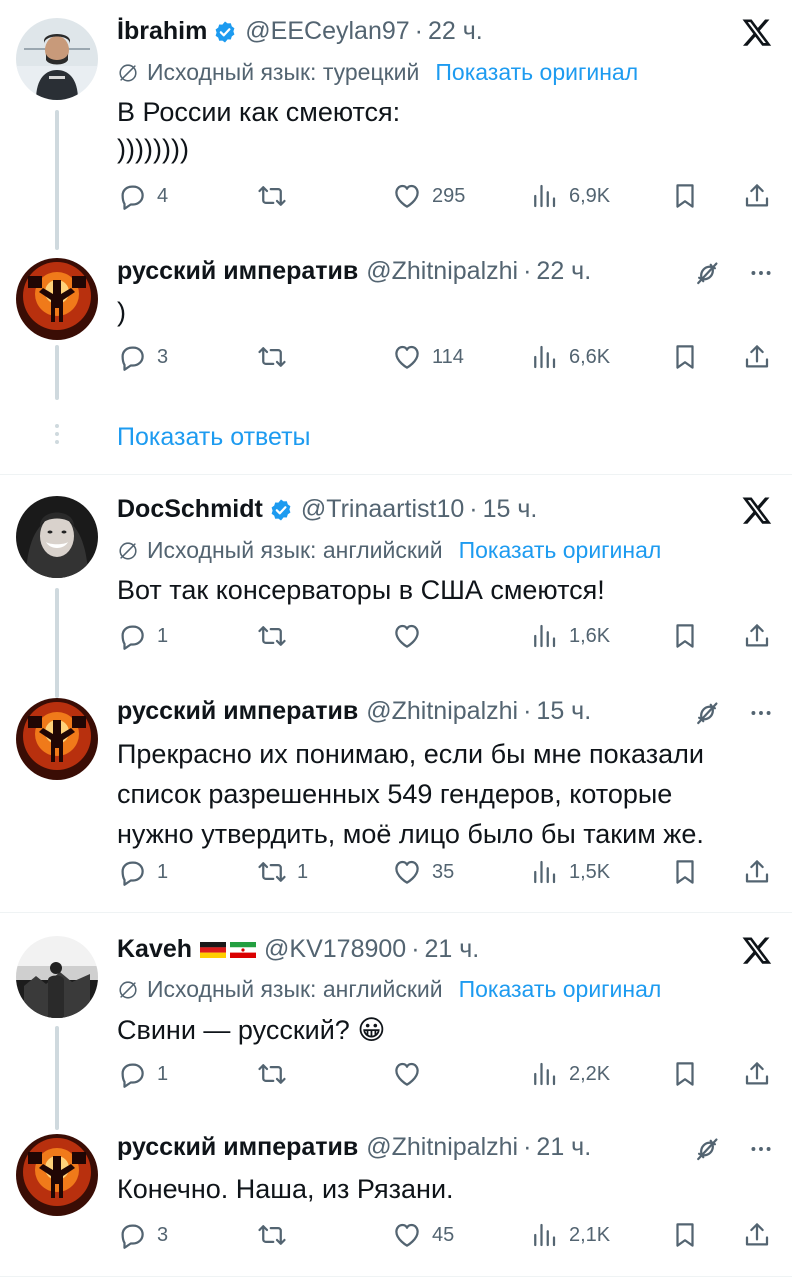 This screenshot has height=1280, width=792. Describe the element at coordinates (213, 949) in the screenshot. I see `german-flag-icon` at that location.